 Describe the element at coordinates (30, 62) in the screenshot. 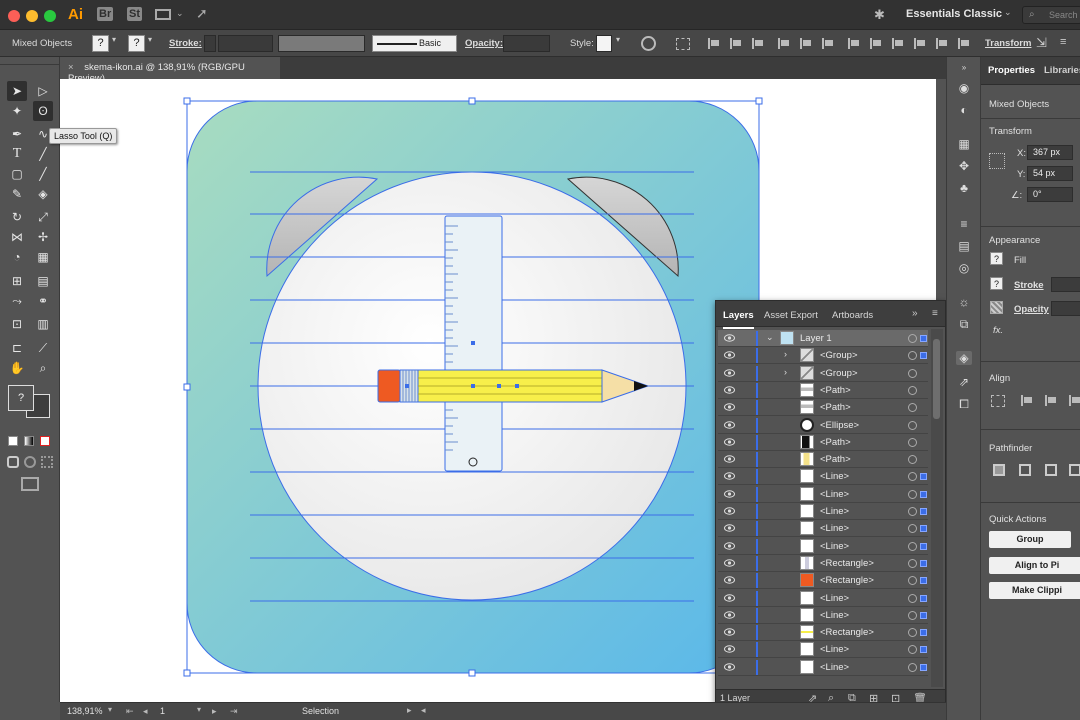

I see `toolbar-grip` at that location.